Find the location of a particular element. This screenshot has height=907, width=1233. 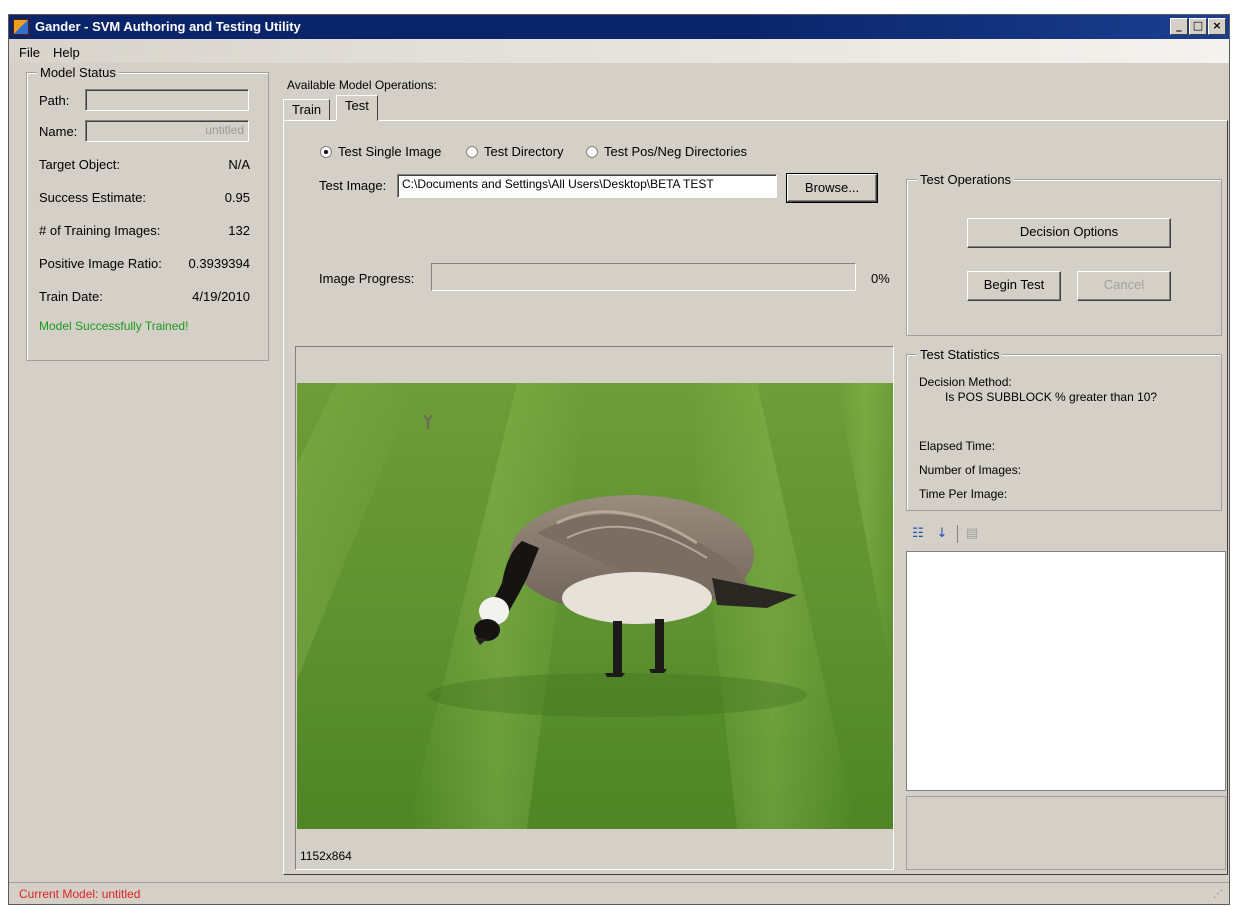

test-statistics-legend: Test Statistics is located at coordinates (960, 354).